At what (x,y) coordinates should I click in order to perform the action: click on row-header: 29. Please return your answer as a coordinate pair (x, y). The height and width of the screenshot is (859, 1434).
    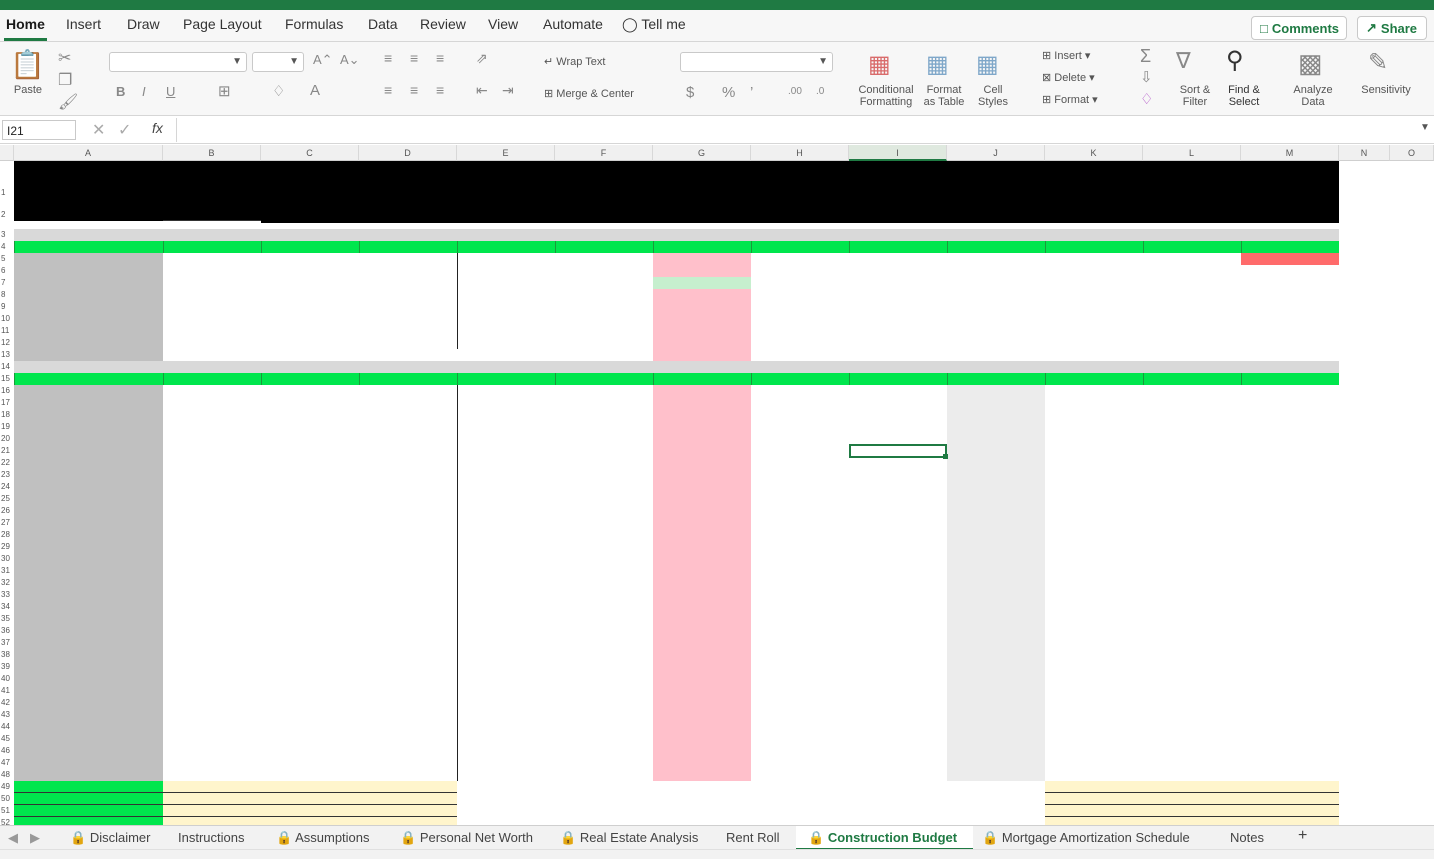
    Looking at the image, I should click on (7, 547).